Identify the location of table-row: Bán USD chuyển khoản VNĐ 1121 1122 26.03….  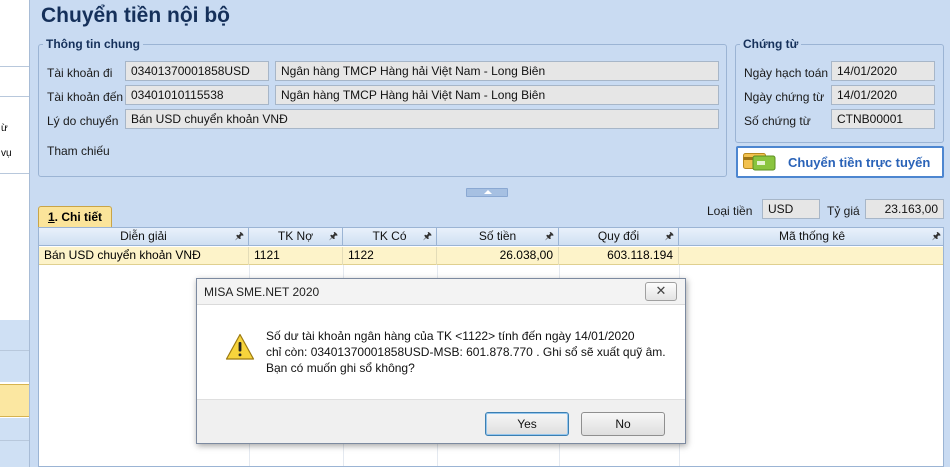
(491, 256).